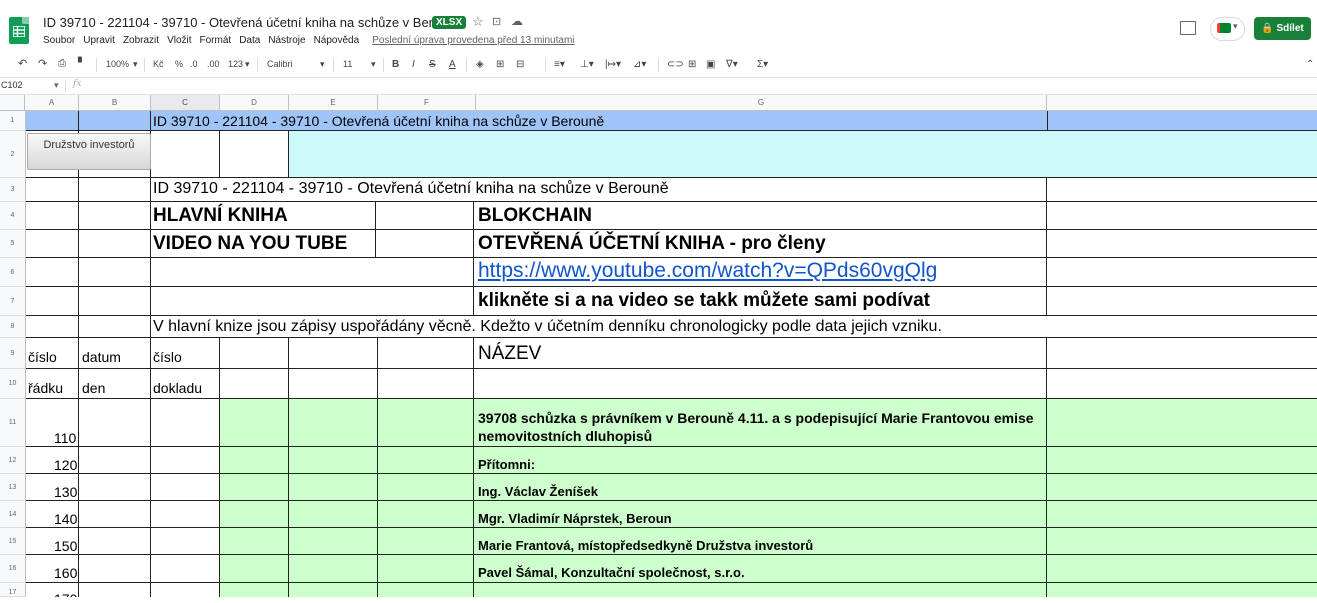  What do you see at coordinates (216, 40) in the screenshot?
I see `menu-format: Formát` at bounding box center [216, 40].